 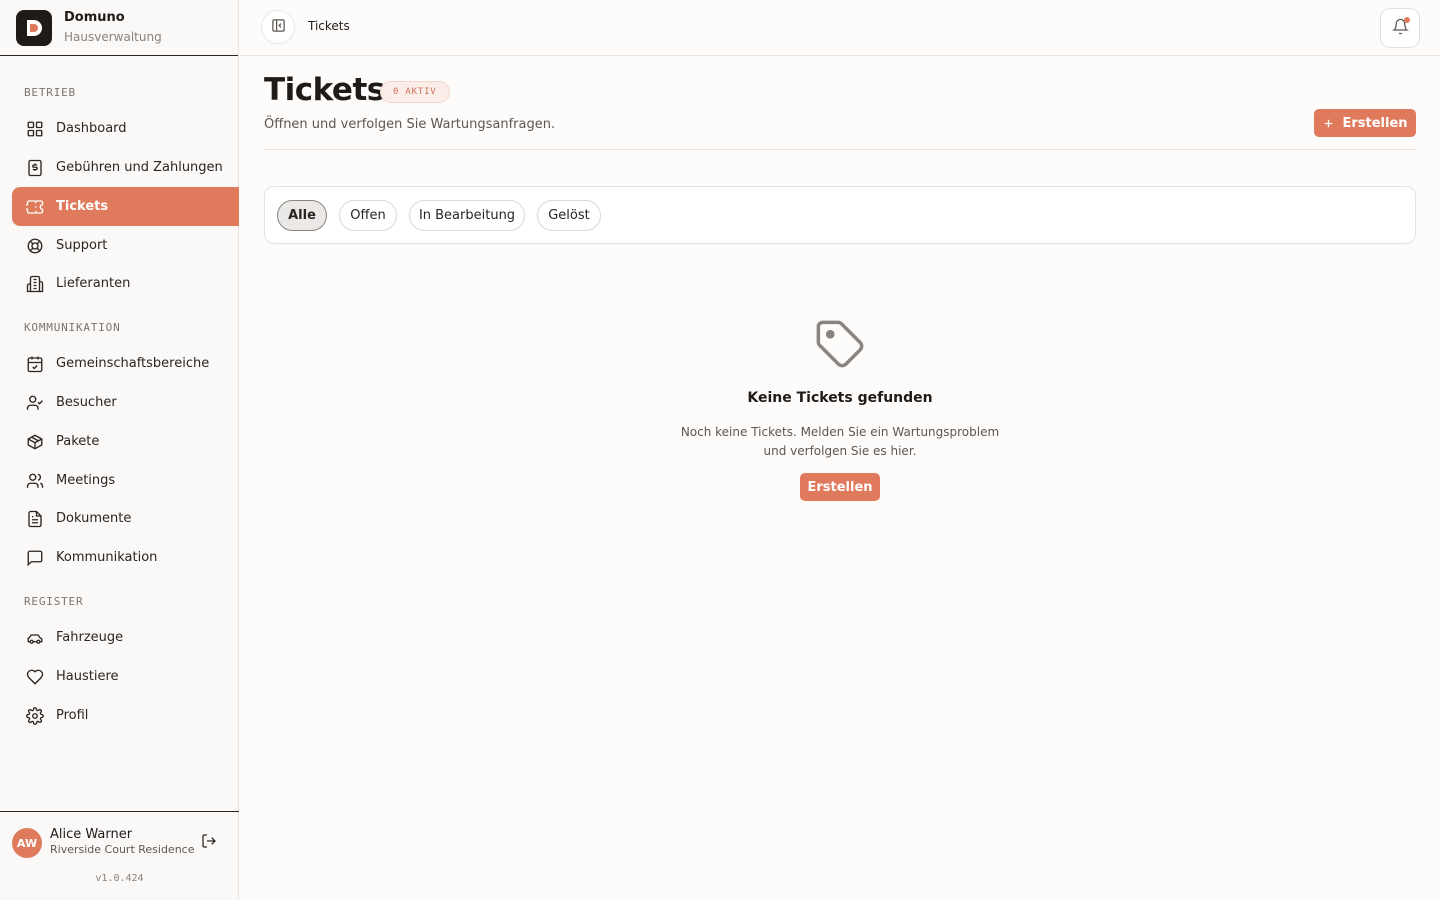 What do you see at coordinates (91, 834) in the screenshot?
I see `user-name: Alice Warner` at bounding box center [91, 834].